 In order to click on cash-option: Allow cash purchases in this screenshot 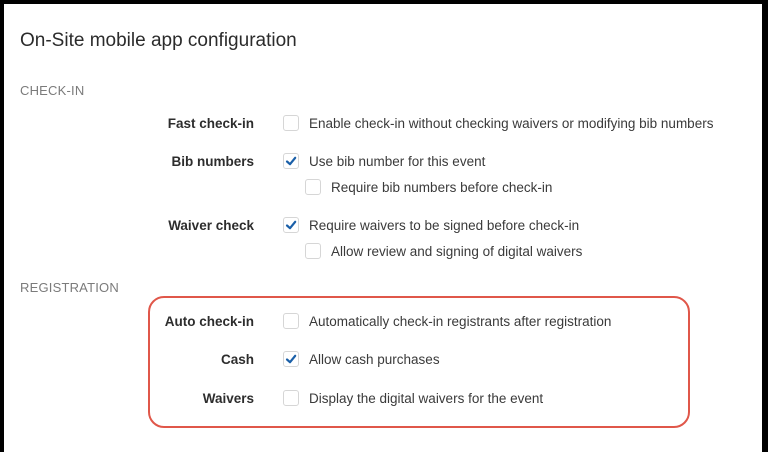, I will do `click(361, 359)`.